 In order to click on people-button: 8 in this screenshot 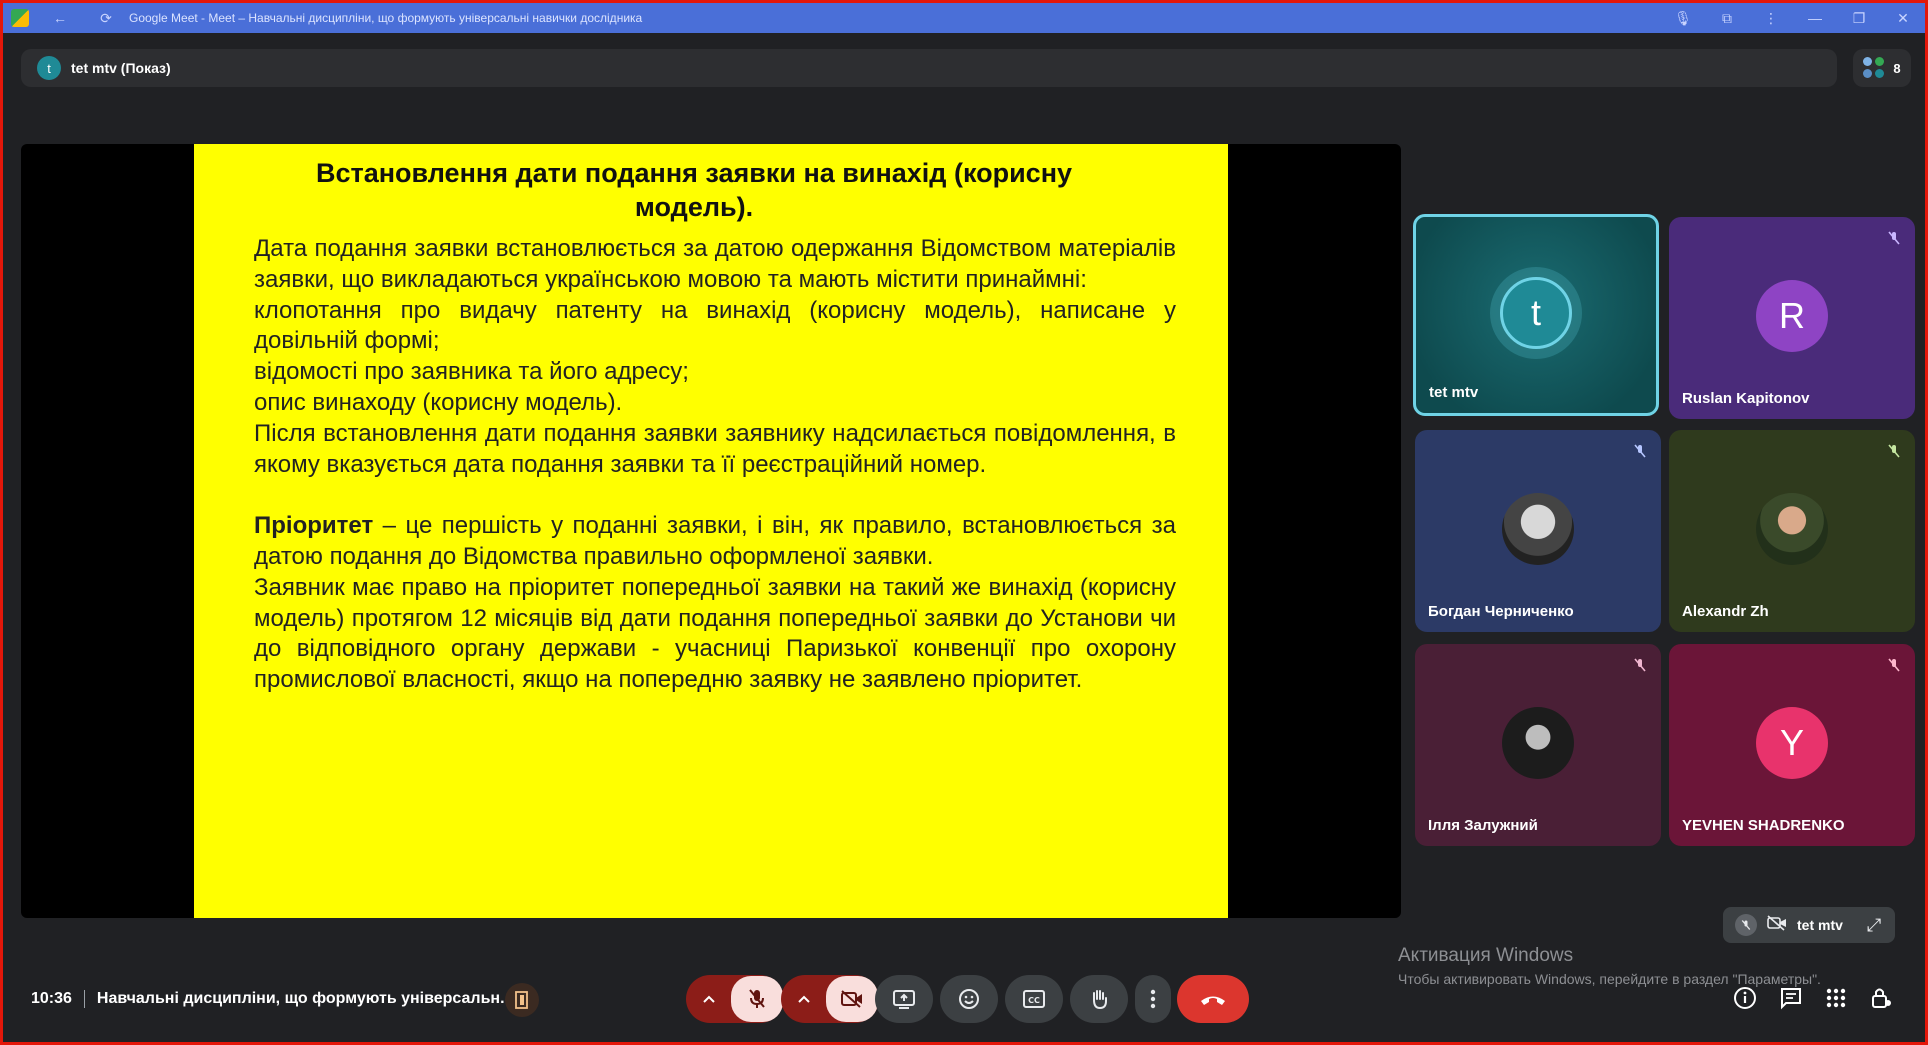, I will do `click(1882, 68)`.